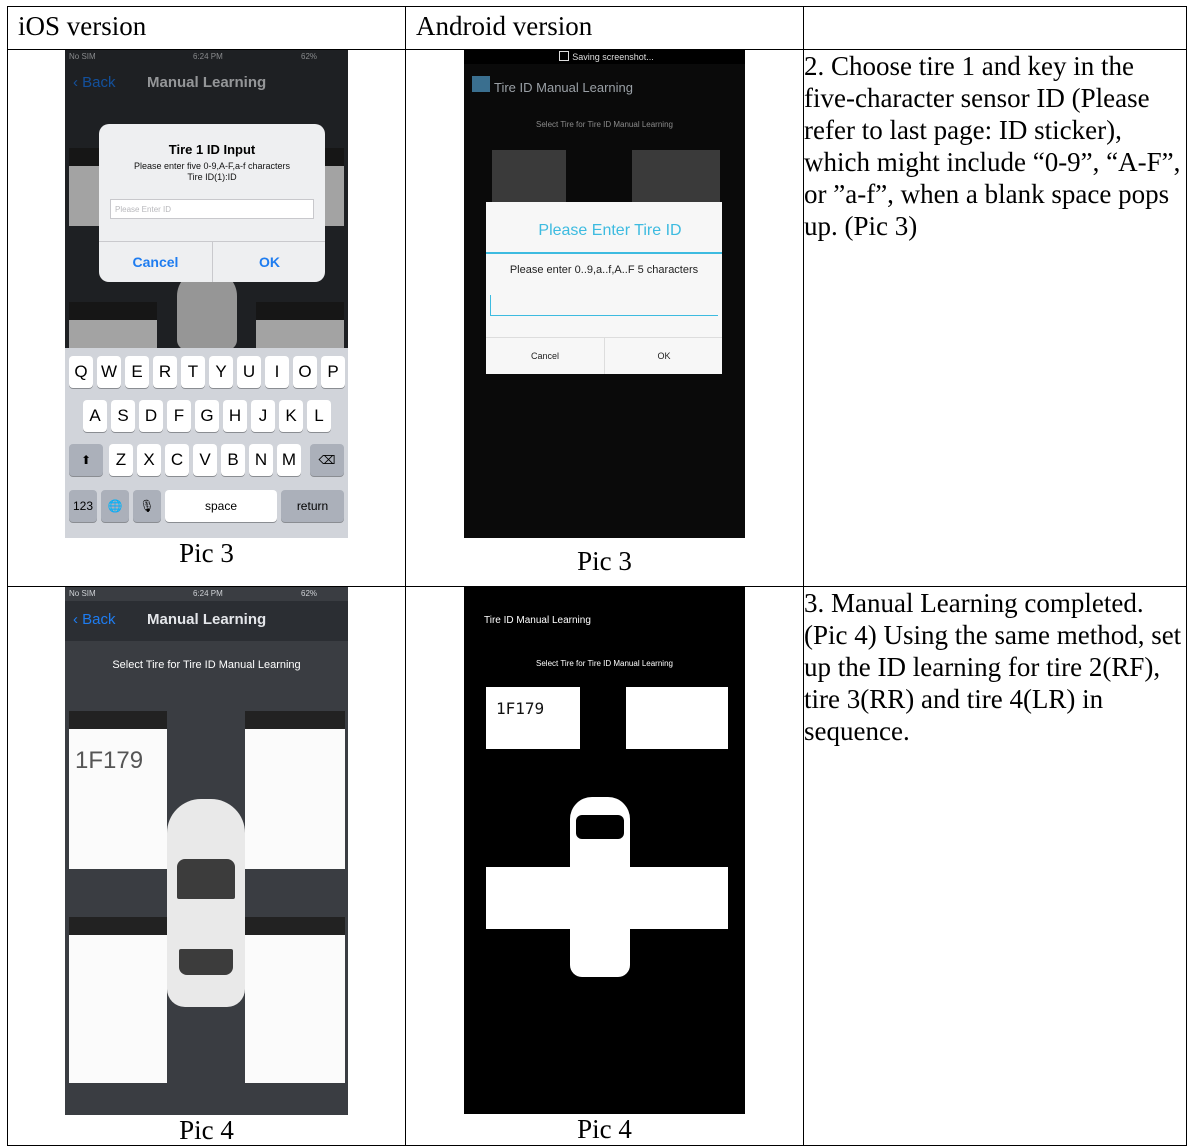 The height and width of the screenshot is (1146, 1188). I want to click on key-r: R, so click(165, 372).